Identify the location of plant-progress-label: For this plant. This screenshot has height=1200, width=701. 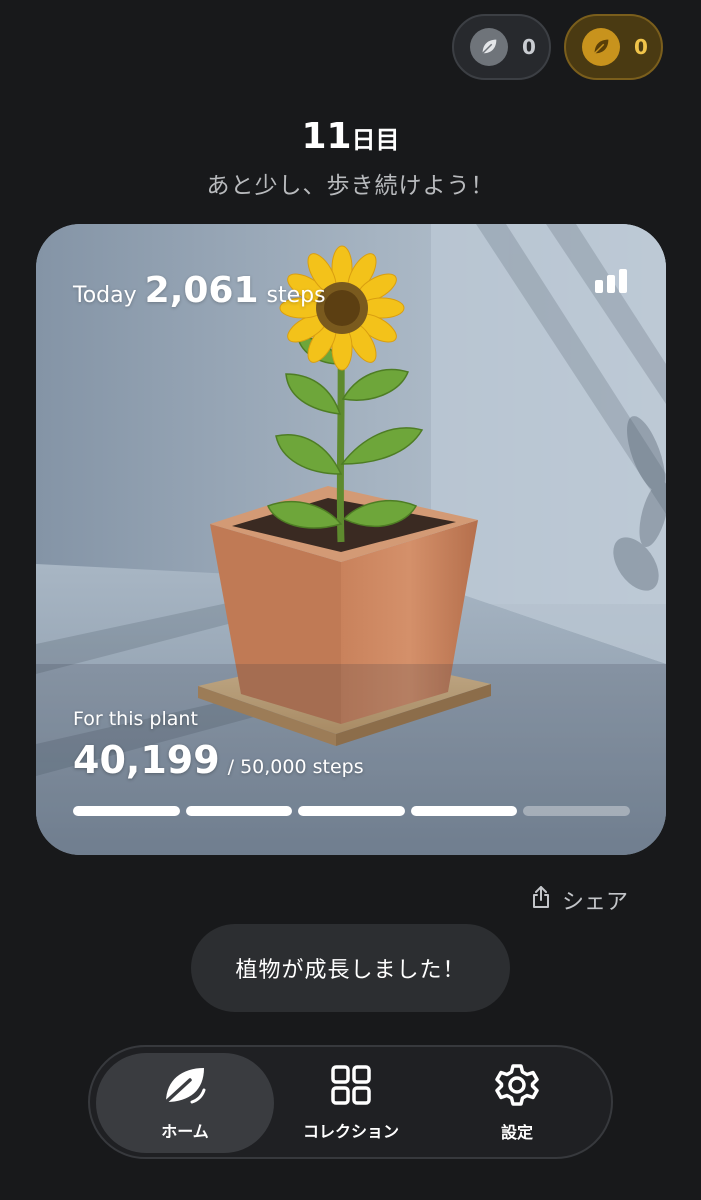
(135, 719).